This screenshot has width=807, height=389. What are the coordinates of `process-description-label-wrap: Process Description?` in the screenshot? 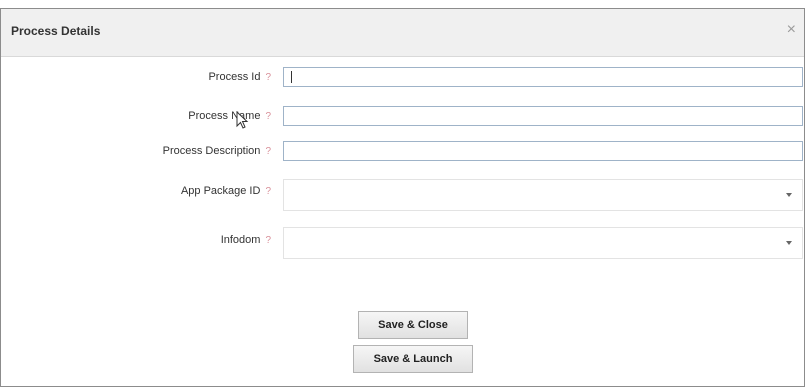 It's located at (217, 151).